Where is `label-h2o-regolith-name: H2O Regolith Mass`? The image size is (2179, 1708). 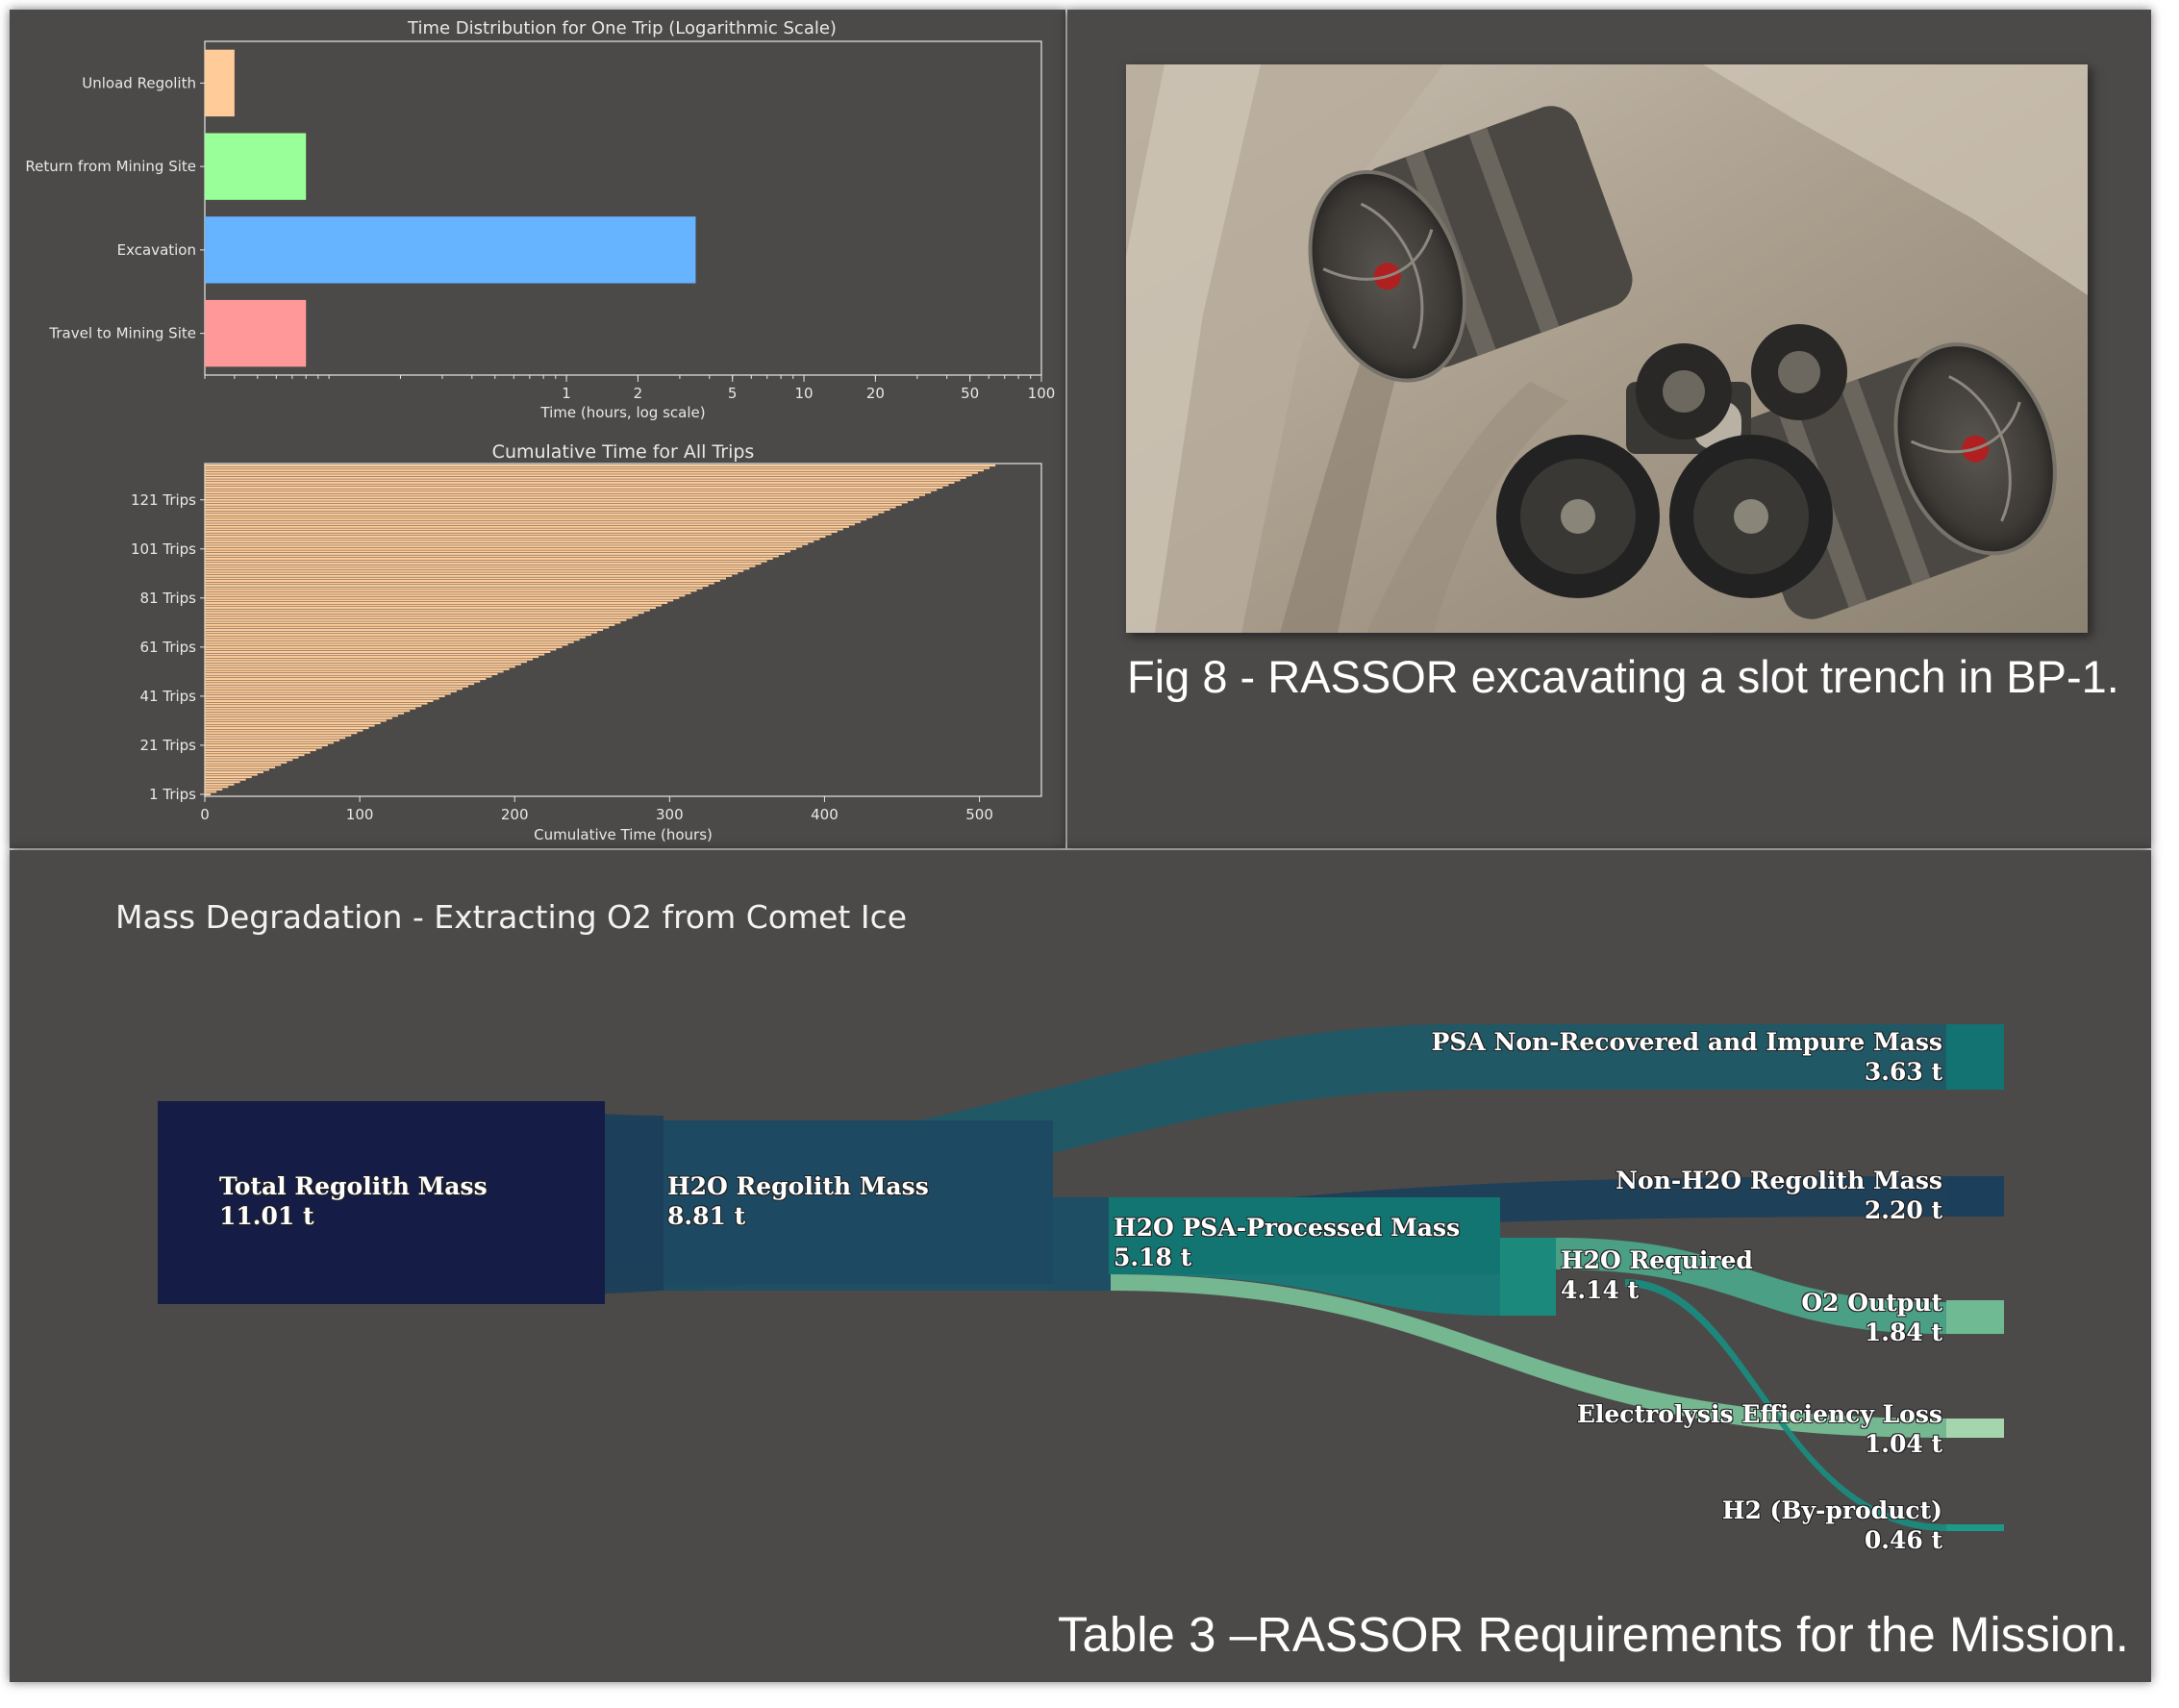 label-h2o-regolith-name: H2O Regolith Mass is located at coordinates (798, 1186).